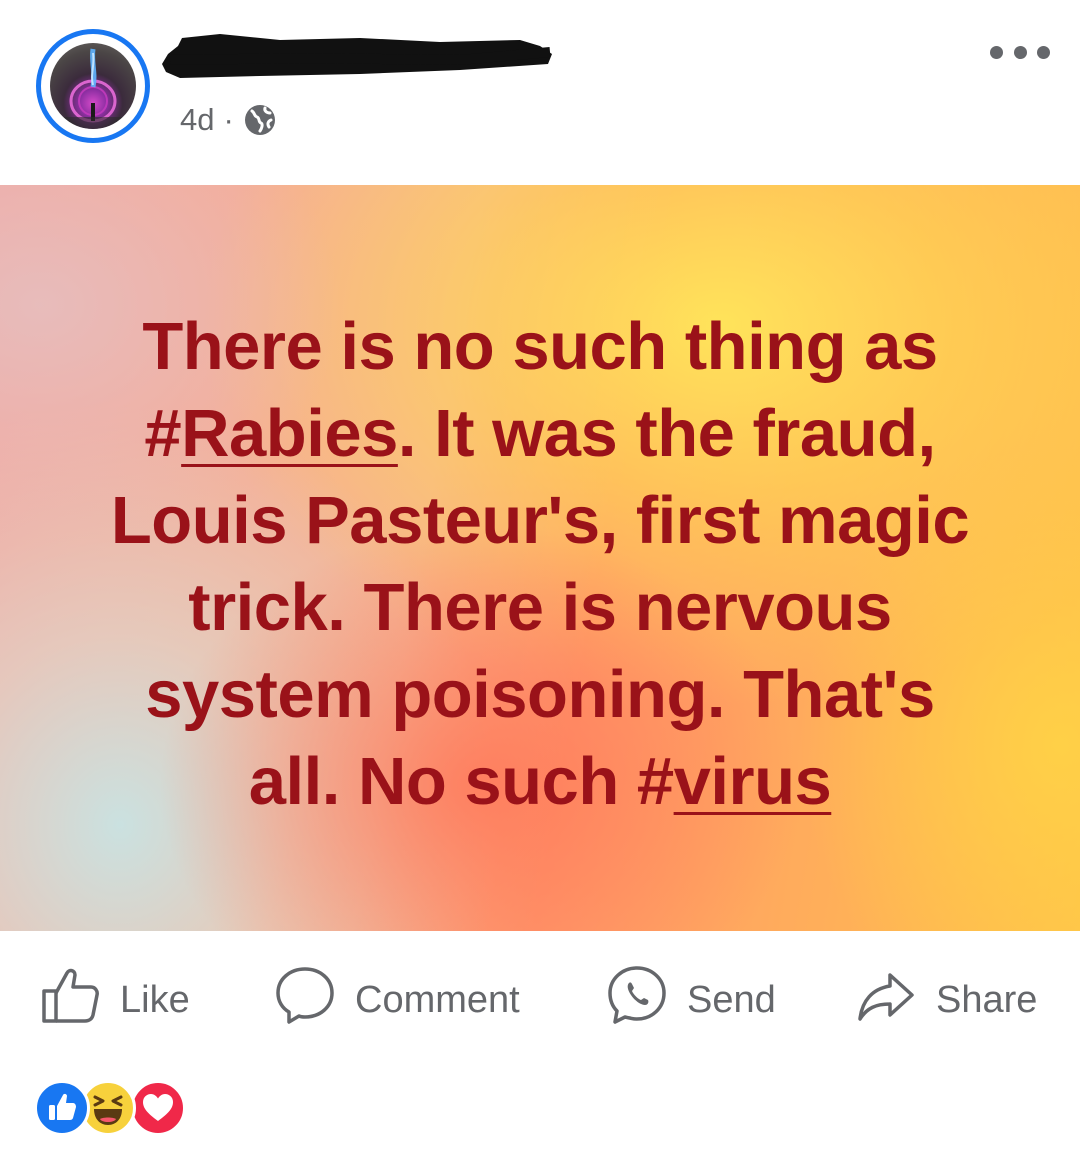  I want to click on more-options-icon, so click(1020, 52).